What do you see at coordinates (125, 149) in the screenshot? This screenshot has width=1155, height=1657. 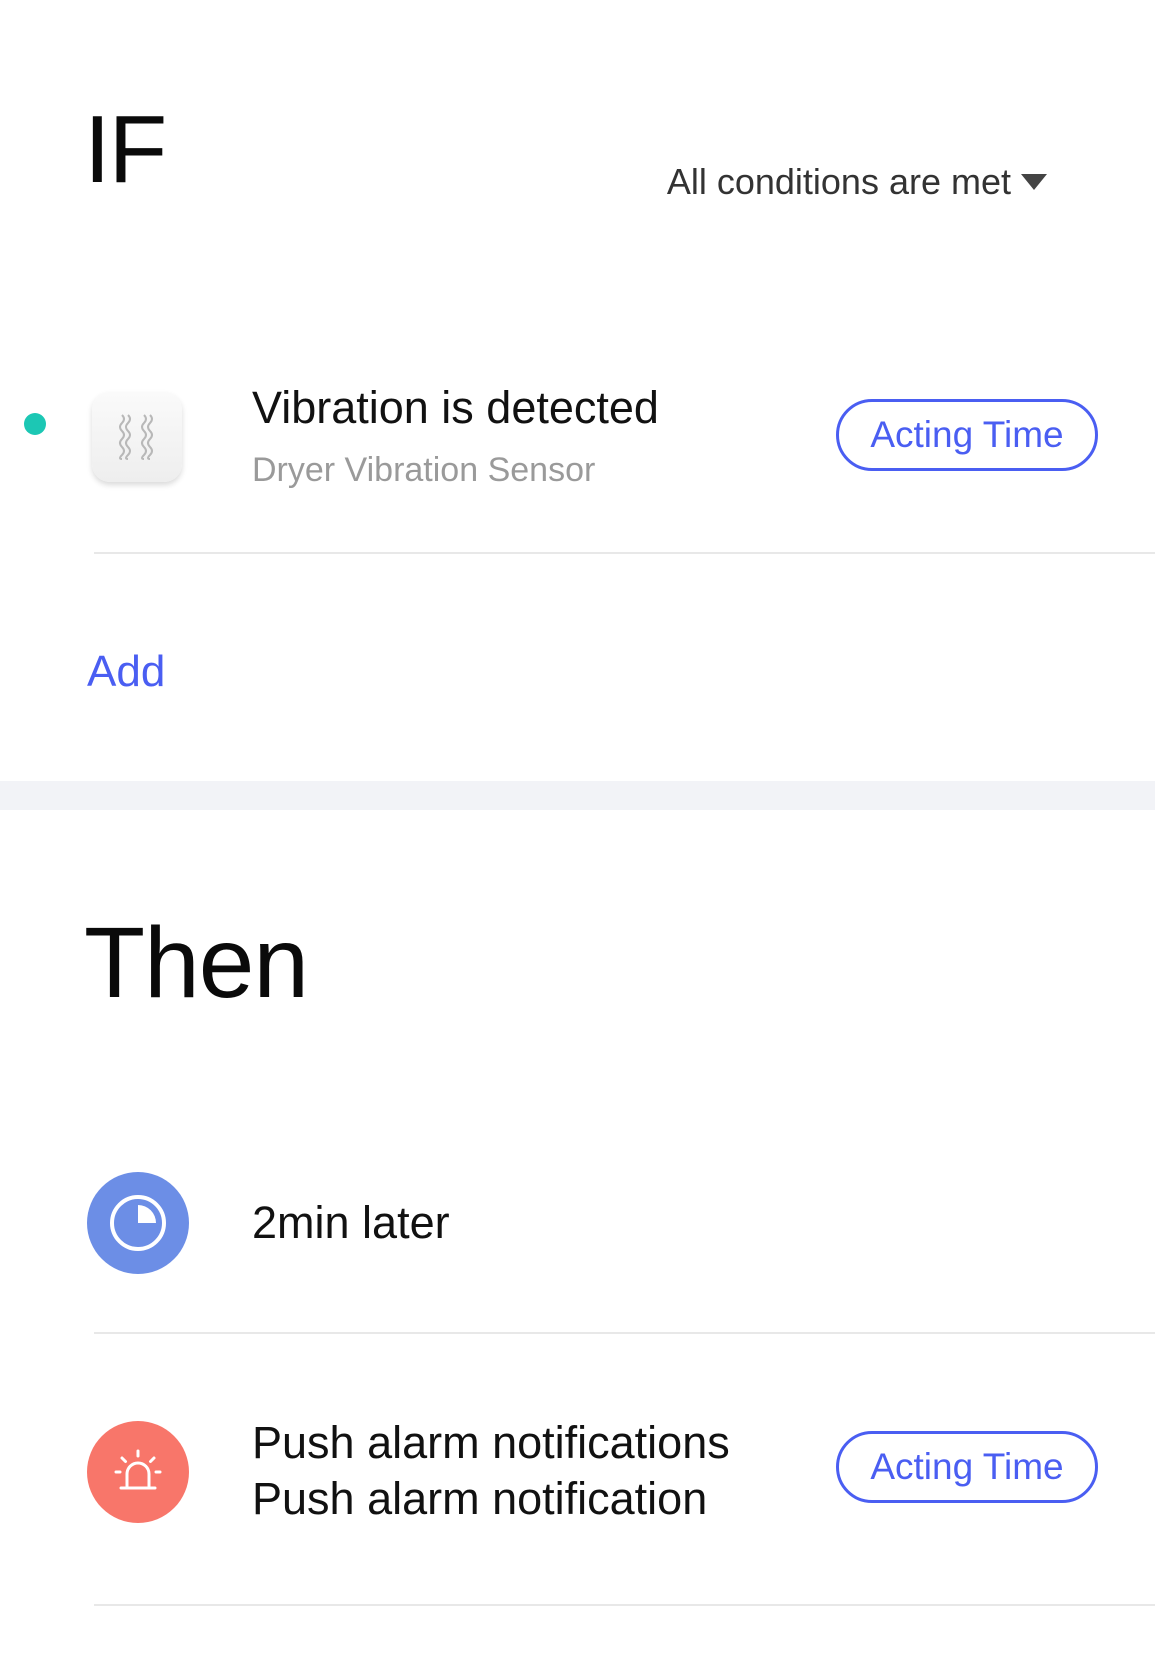 I see `if-section-title: IF` at bounding box center [125, 149].